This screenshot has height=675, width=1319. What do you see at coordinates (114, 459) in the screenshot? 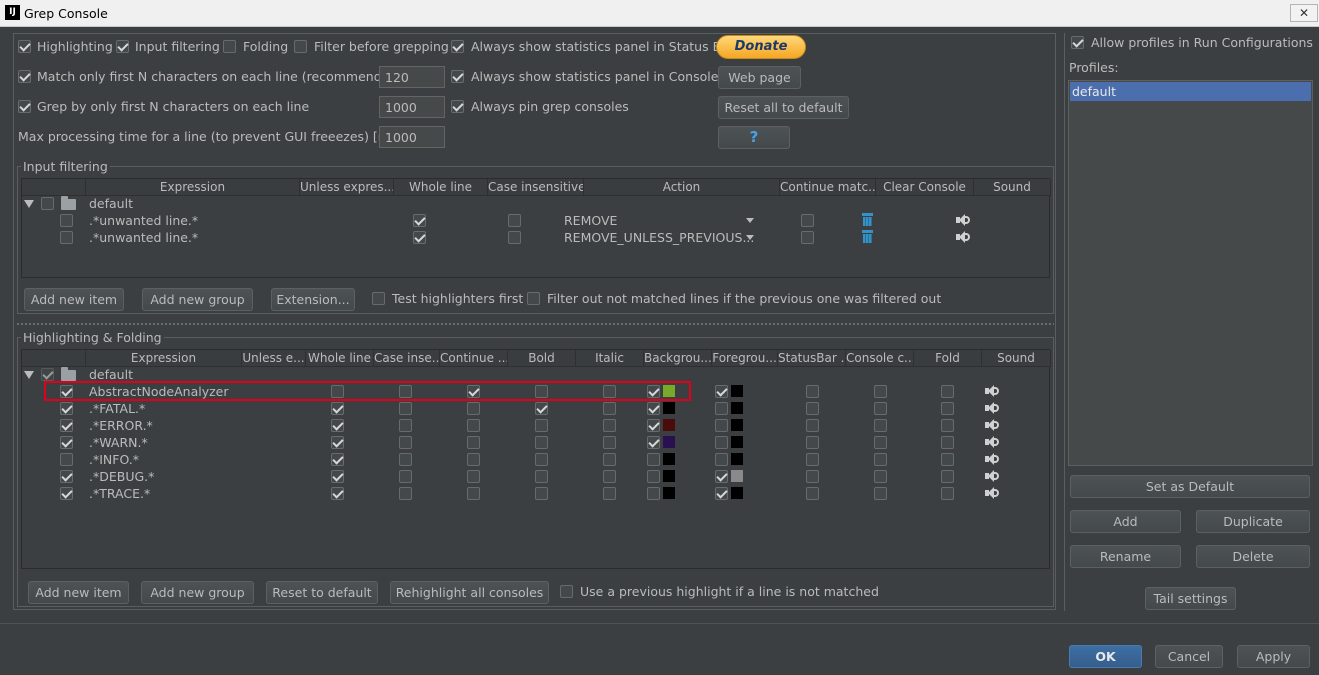
I see `row-expression: .*INFO.*` at bounding box center [114, 459].